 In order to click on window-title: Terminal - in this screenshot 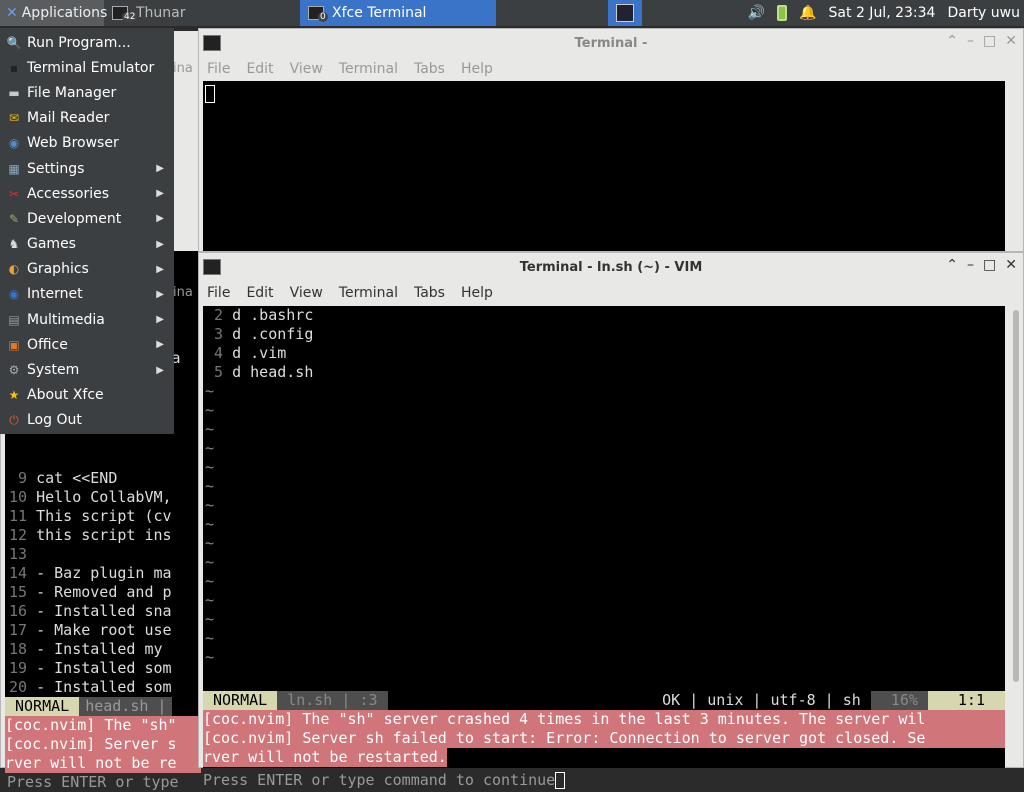, I will do `click(611, 43)`.